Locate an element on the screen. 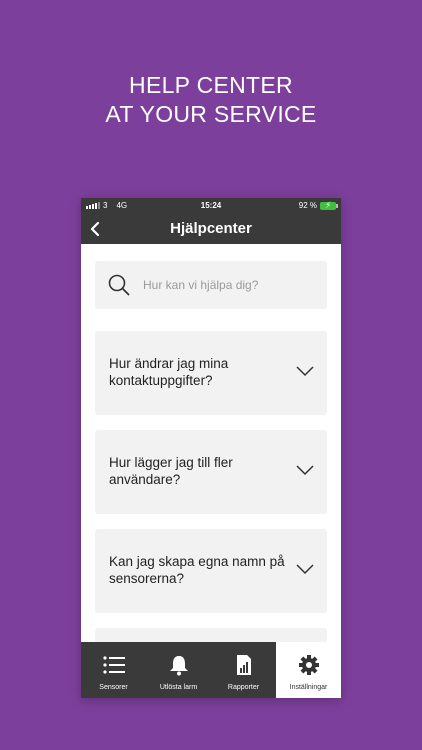 The height and width of the screenshot is (750, 422). faq-question: Kan jag skapa egna namn på sensorerna? is located at coordinates (197, 570).